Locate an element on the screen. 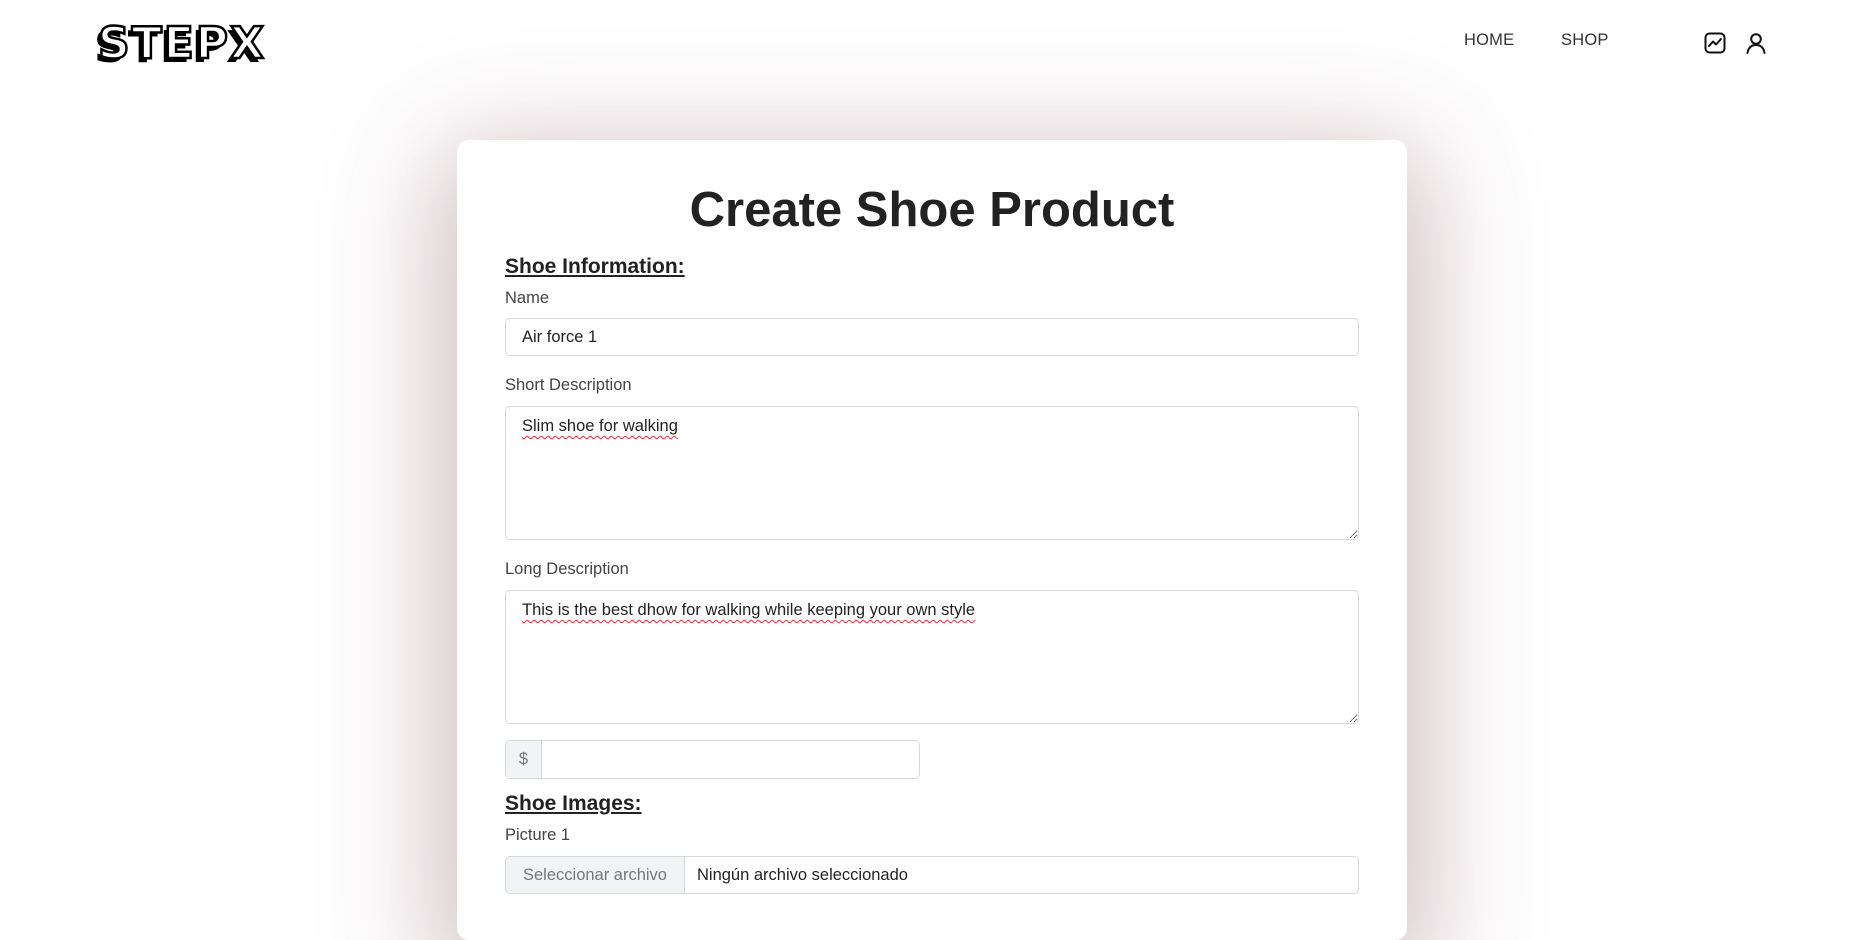 This screenshot has height=940, width=1865. logo: STEPX is located at coordinates (181, 43).